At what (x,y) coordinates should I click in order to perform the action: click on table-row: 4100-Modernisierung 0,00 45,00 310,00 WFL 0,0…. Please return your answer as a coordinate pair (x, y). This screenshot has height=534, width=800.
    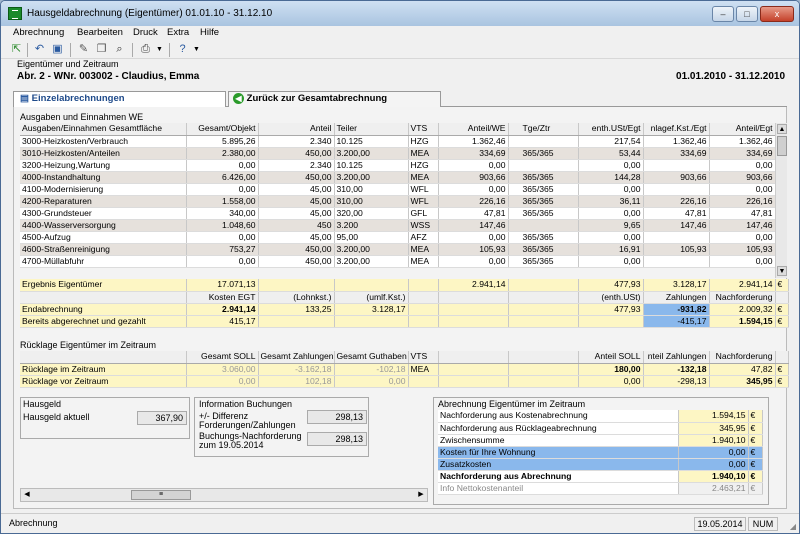
    Looking at the image, I should click on (398, 189).